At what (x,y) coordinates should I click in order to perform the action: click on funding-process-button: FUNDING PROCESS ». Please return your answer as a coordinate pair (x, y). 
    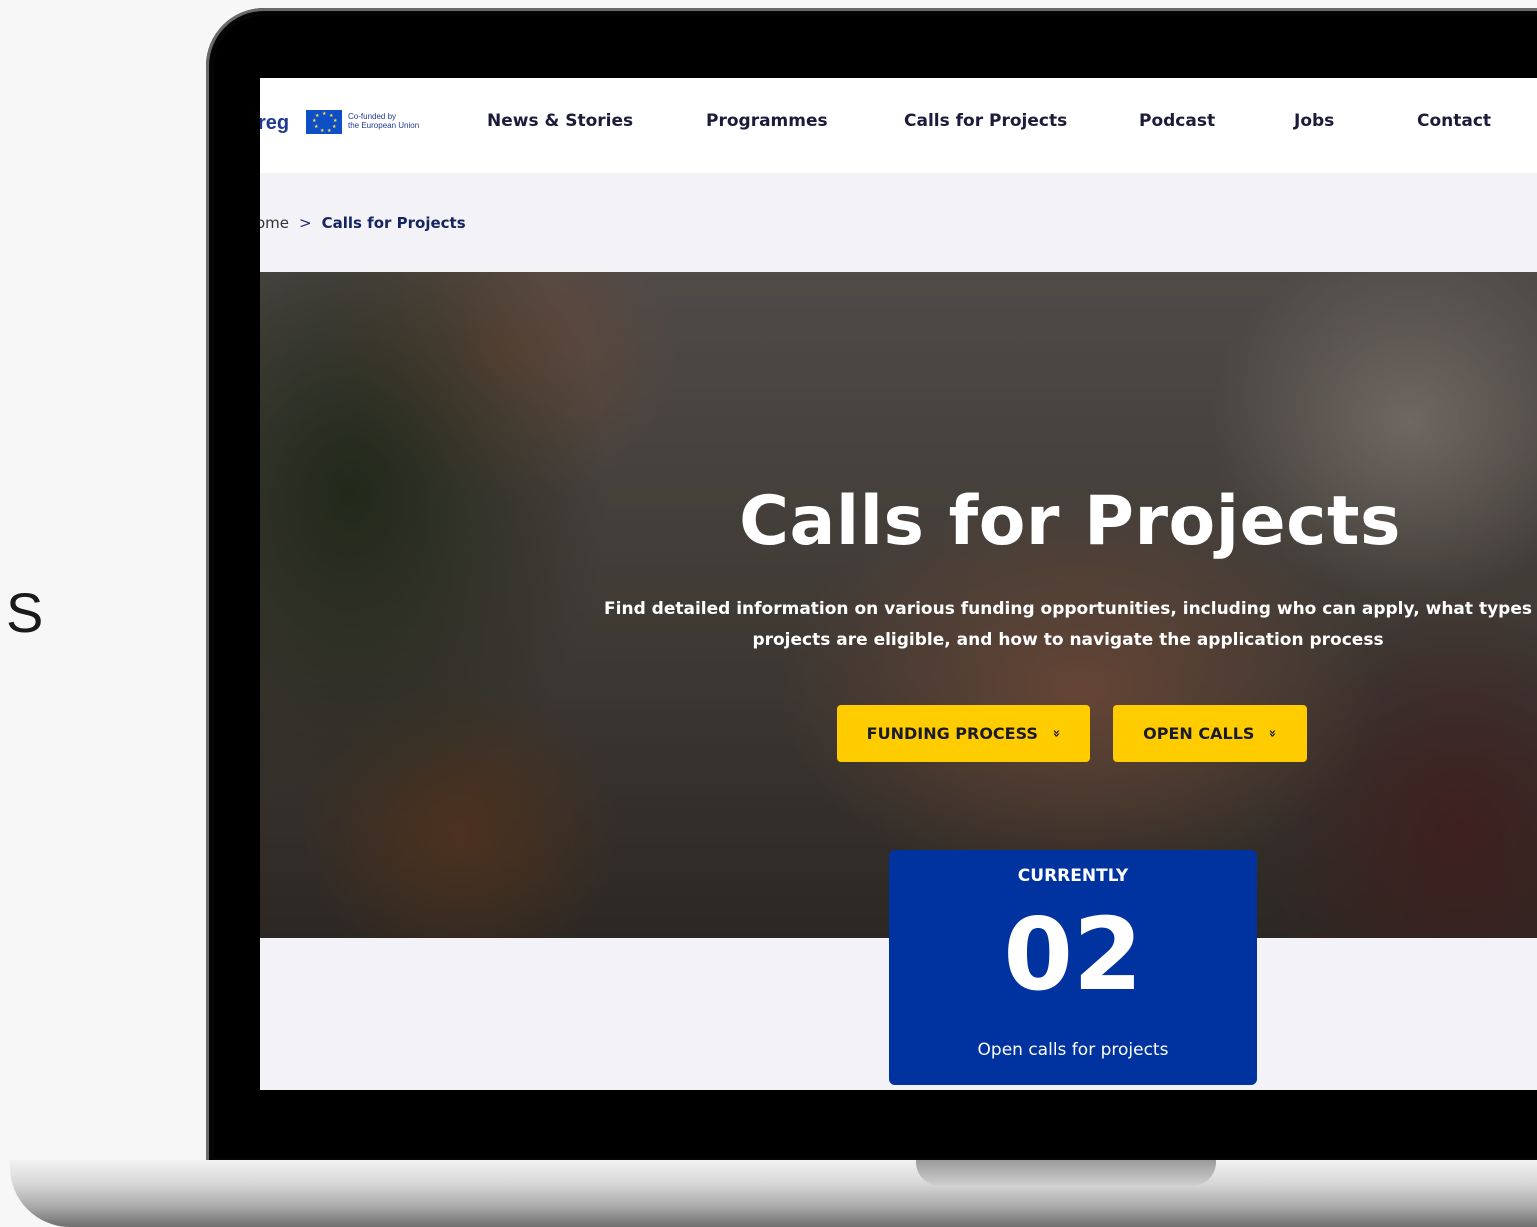
    Looking at the image, I should click on (963, 733).